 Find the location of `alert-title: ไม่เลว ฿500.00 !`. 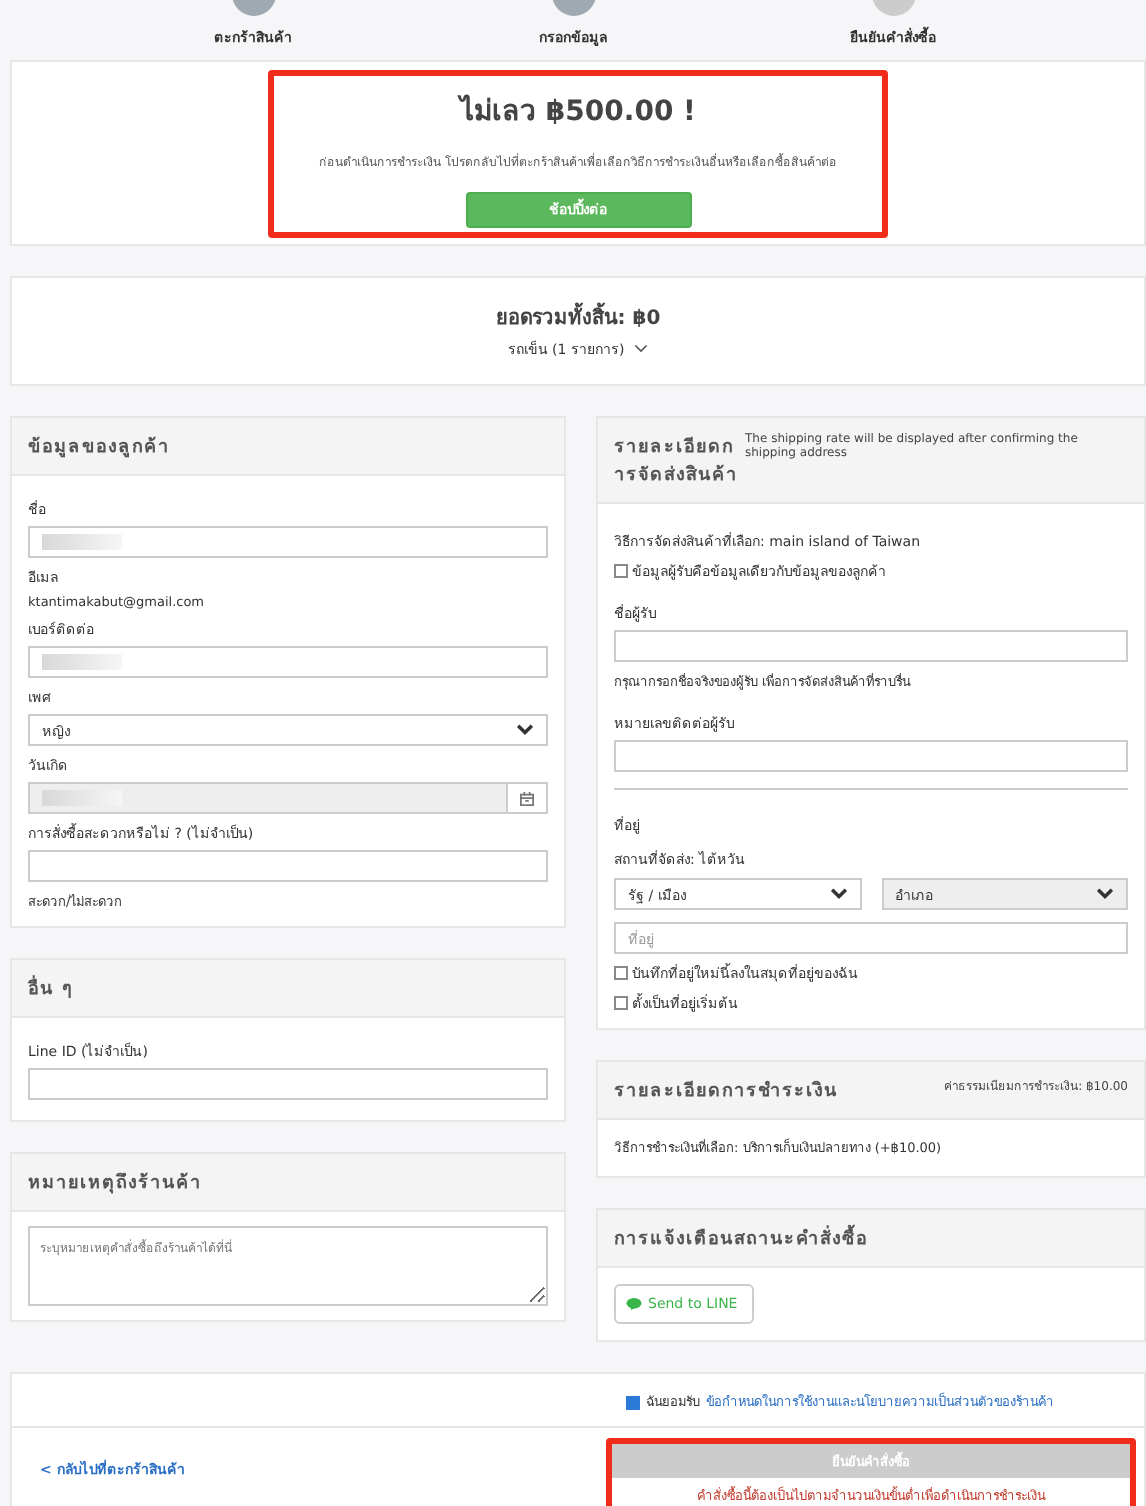

alert-title: ไม่เลว ฿500.00 ! is located at coordinates (578, 111).